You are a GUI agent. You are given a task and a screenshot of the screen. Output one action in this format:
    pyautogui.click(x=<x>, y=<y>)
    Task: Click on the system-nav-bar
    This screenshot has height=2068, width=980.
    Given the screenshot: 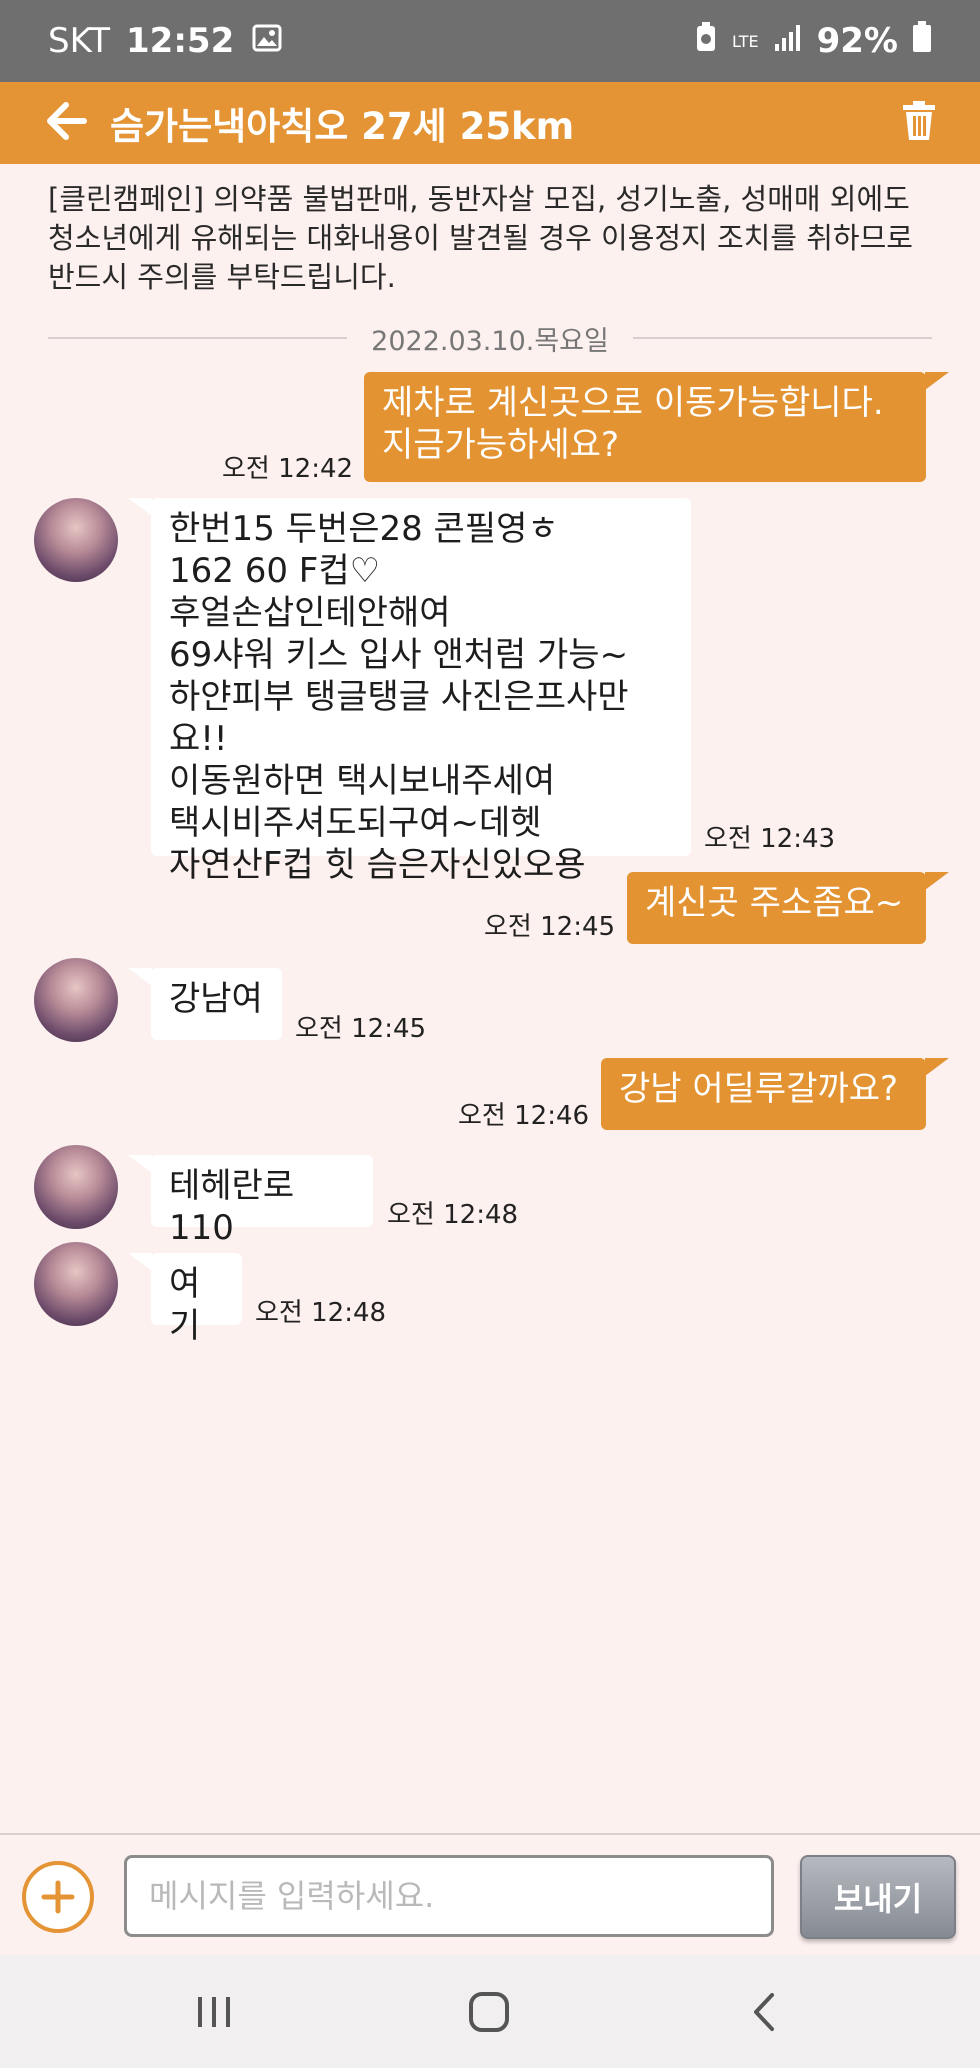 What is the action you would take?
    pyautogui.click(x=490, y=2011)
    